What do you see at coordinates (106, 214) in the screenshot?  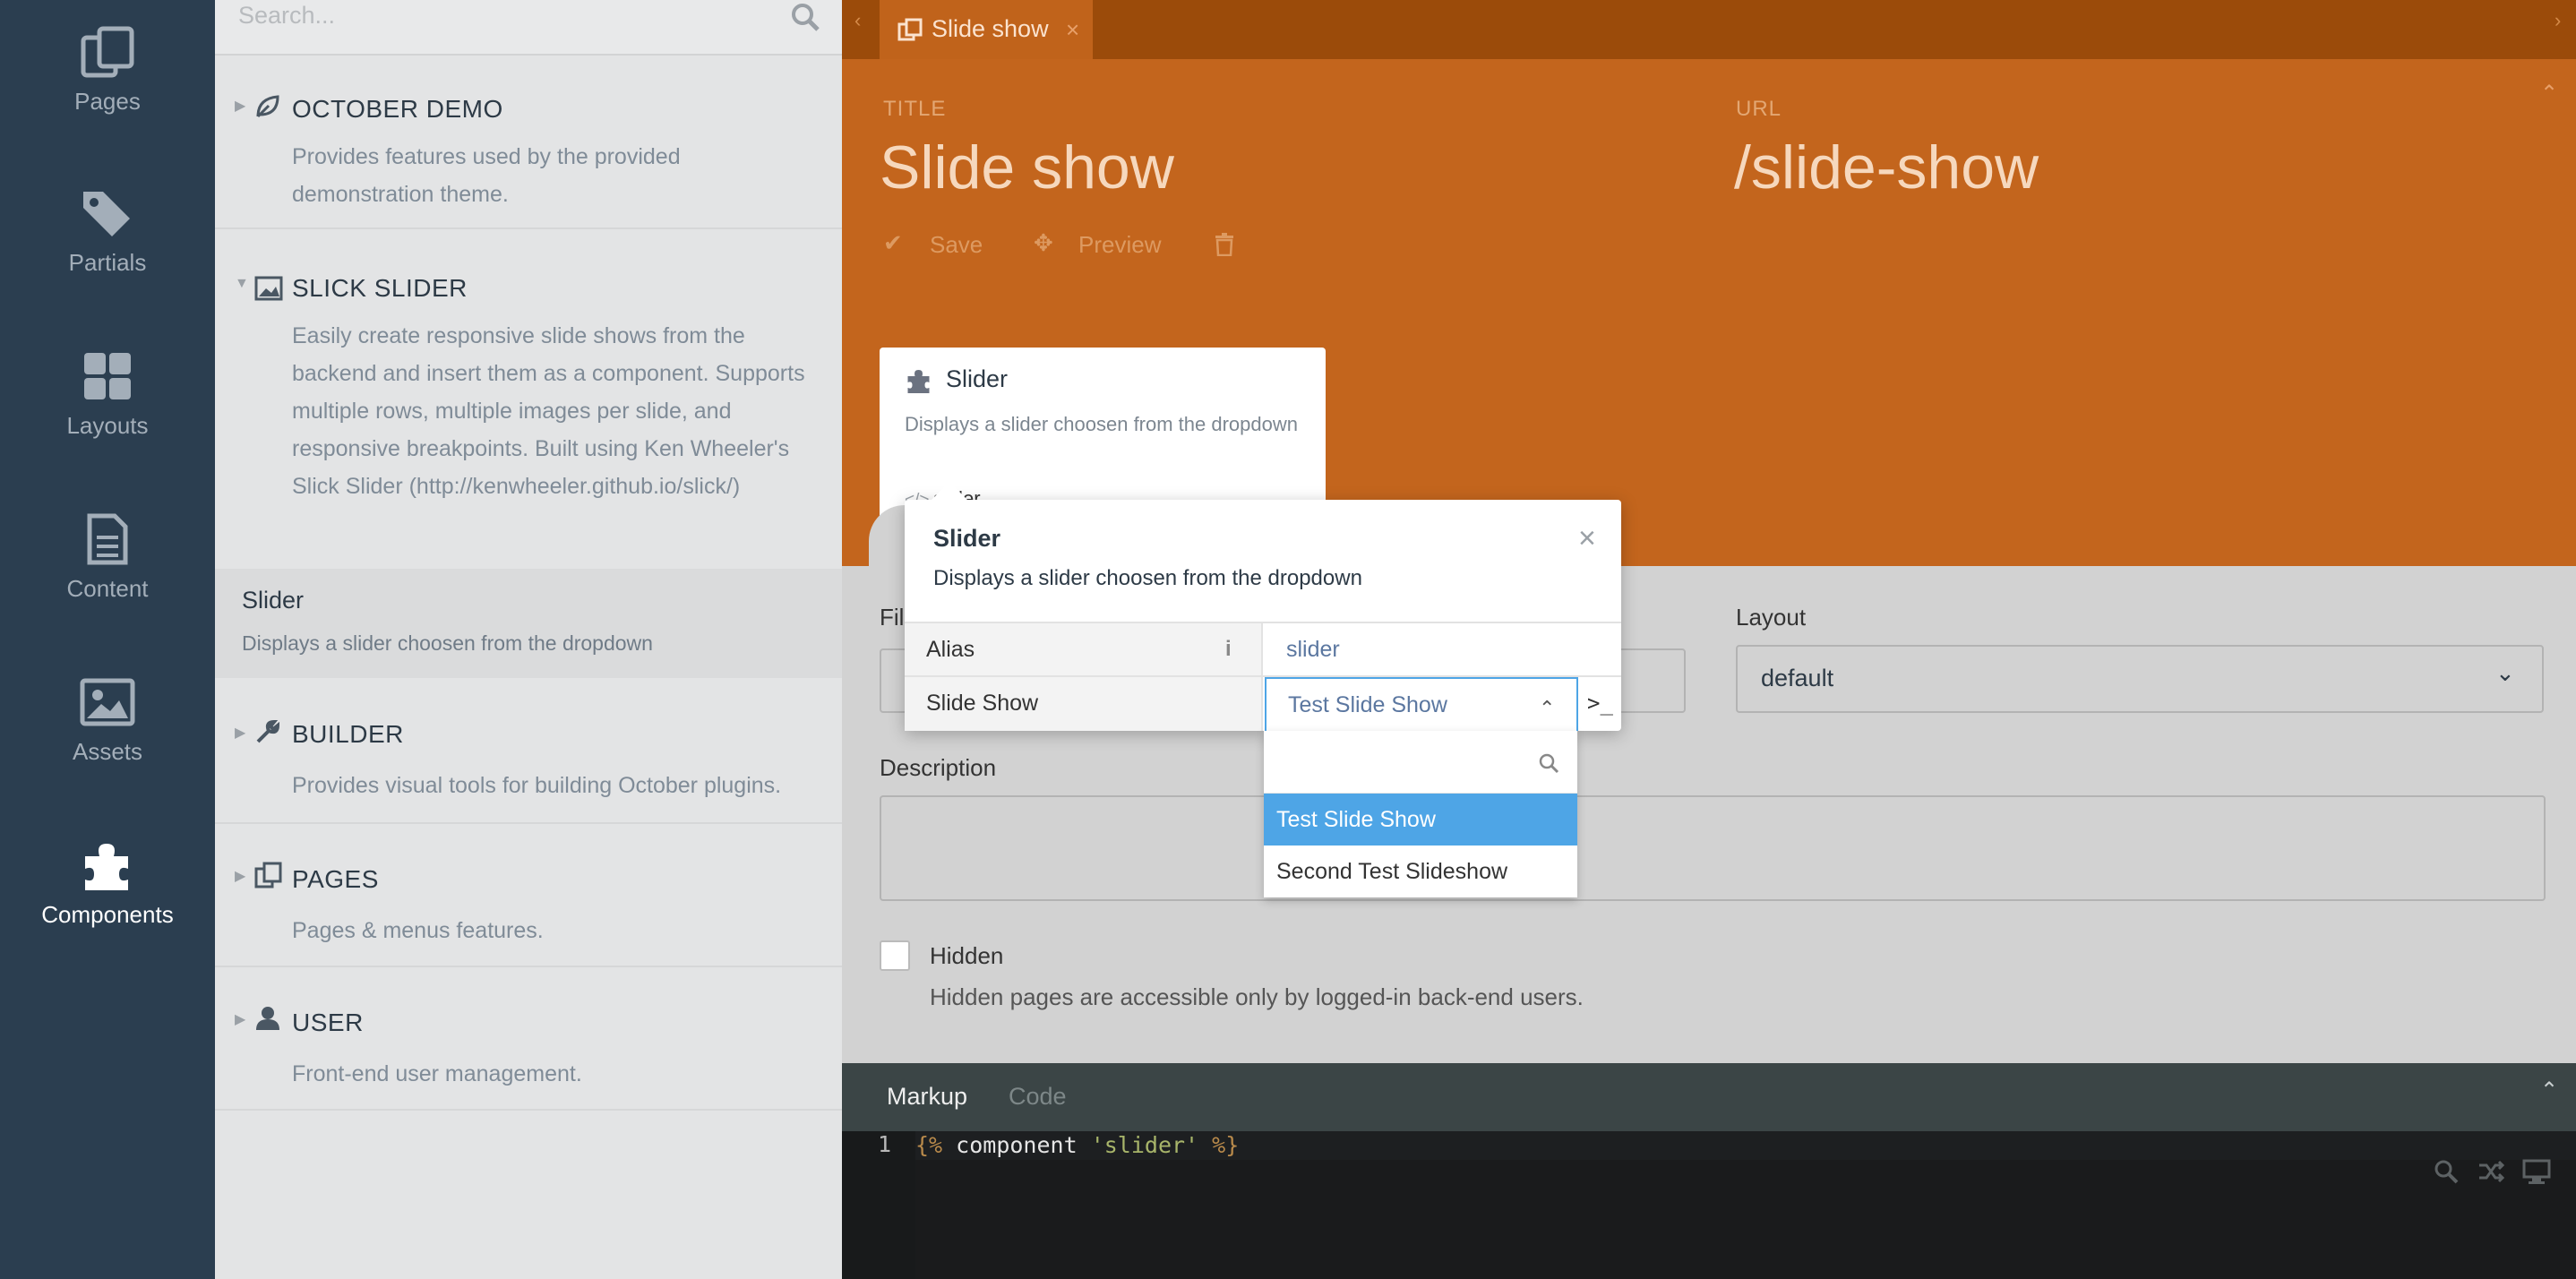 I see `tags-icon` at bounding box center [106, 214].